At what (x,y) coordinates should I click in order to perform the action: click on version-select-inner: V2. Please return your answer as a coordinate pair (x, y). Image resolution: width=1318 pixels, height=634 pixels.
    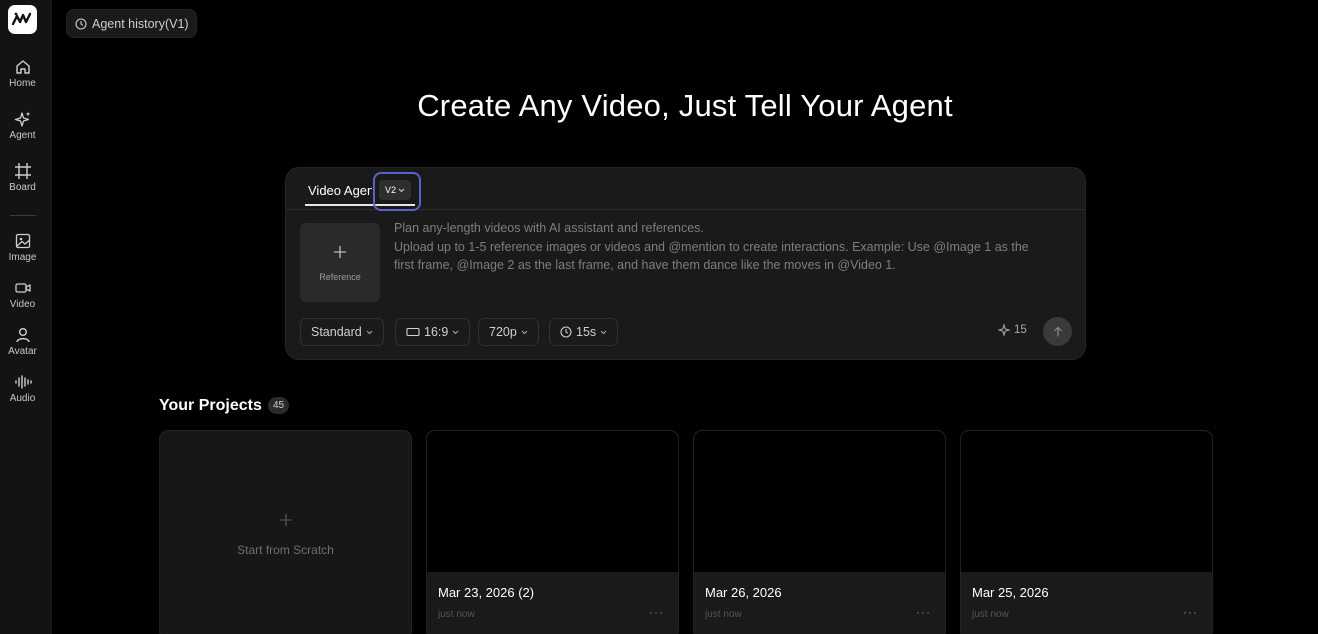
    Looking at the image, I should click on (395, 190).